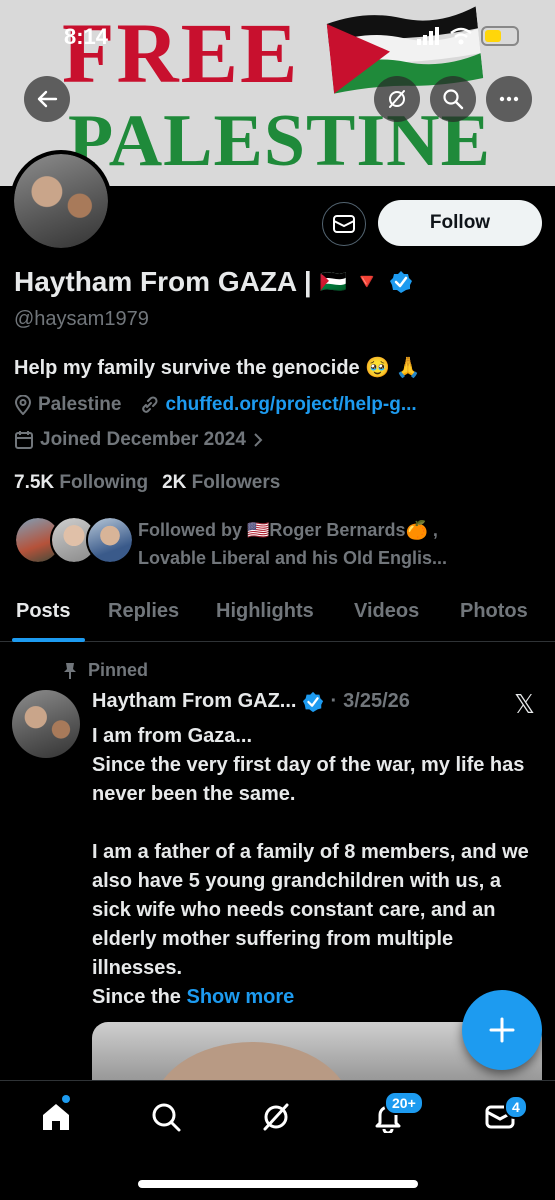 The image size is (555, 1200). I want to click on messages-badge: 4, so click(516, 1107).